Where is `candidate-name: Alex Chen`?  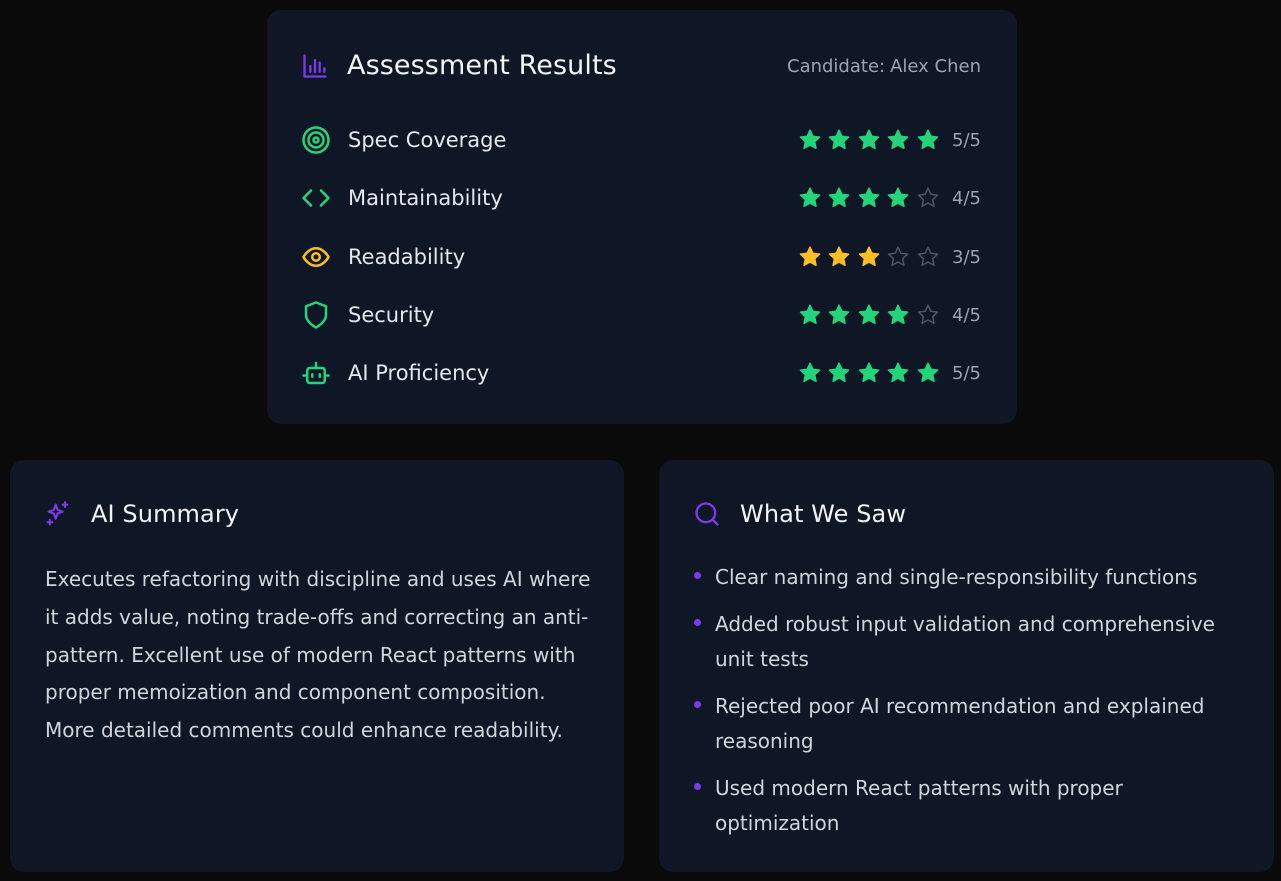
candidate-name: Alex Chen is located at coordinates (935, 66).